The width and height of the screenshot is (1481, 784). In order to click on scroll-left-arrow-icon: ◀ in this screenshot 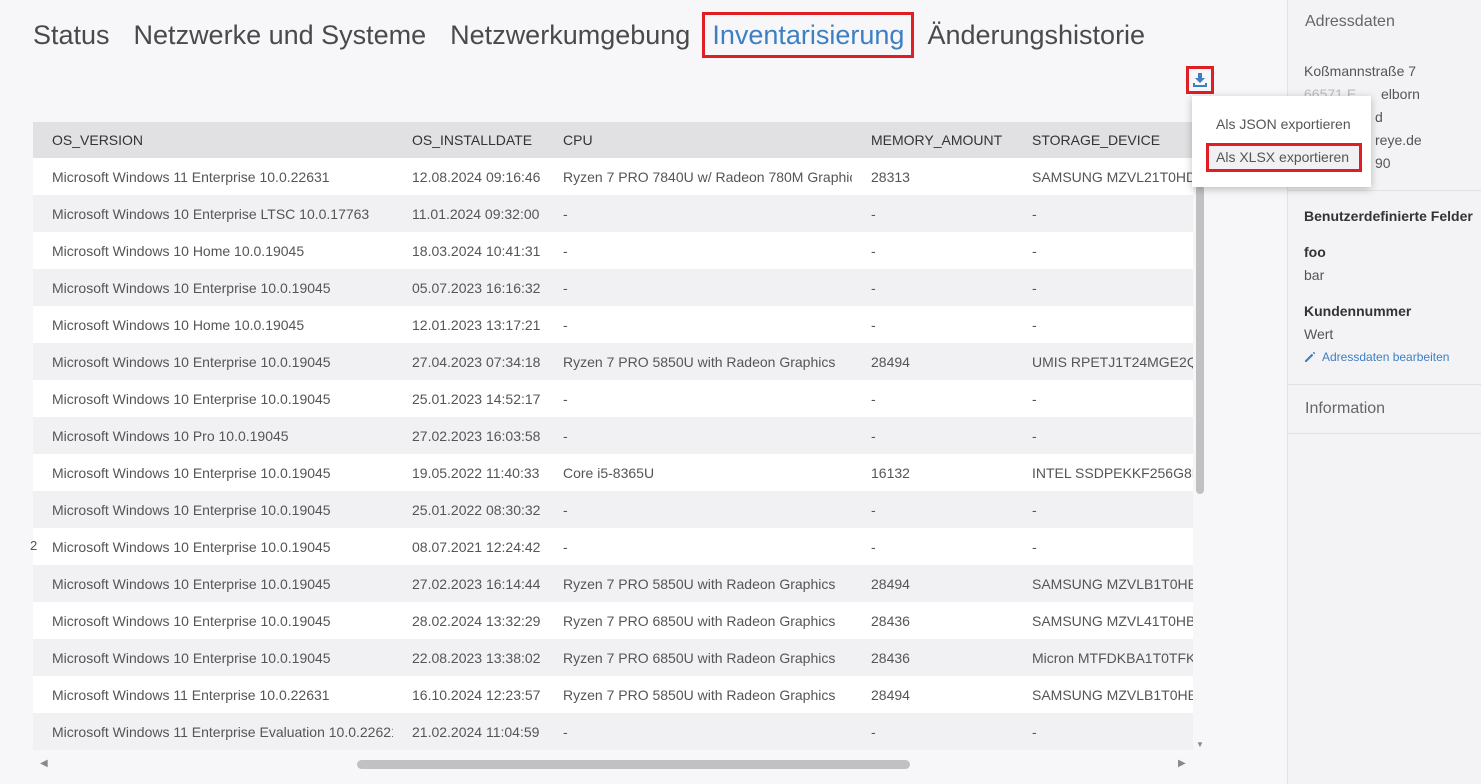, I will do `click(44, 763)`.